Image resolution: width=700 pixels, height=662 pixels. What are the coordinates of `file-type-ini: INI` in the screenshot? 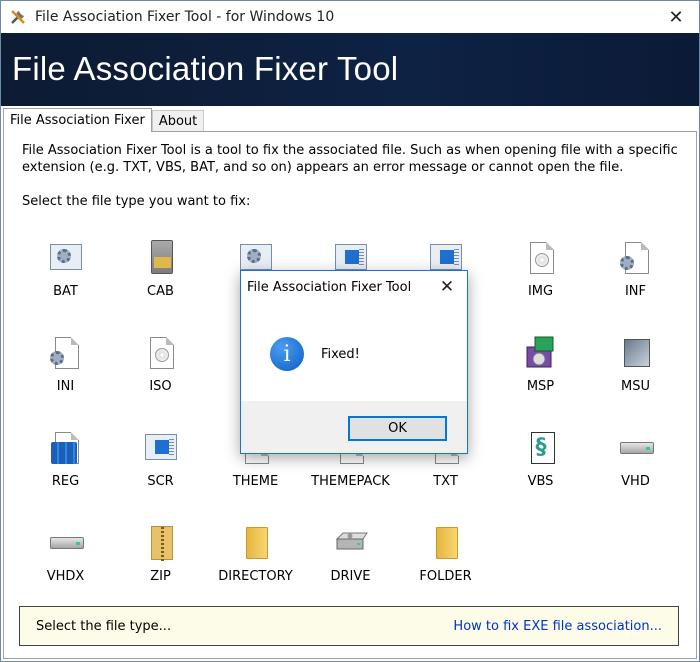 It's located at (65, 367).